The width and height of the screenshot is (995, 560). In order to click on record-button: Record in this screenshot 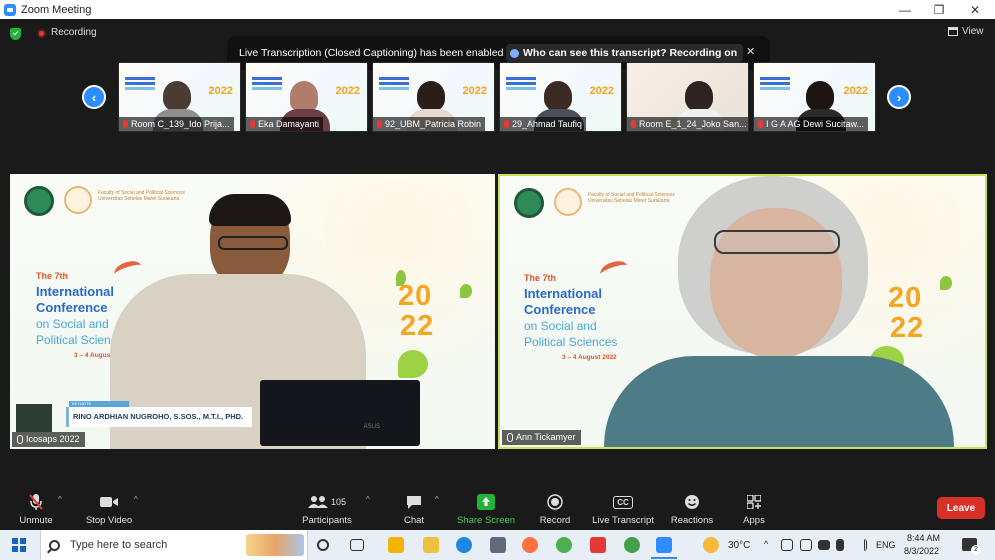, I will do `click(555, 508)`.